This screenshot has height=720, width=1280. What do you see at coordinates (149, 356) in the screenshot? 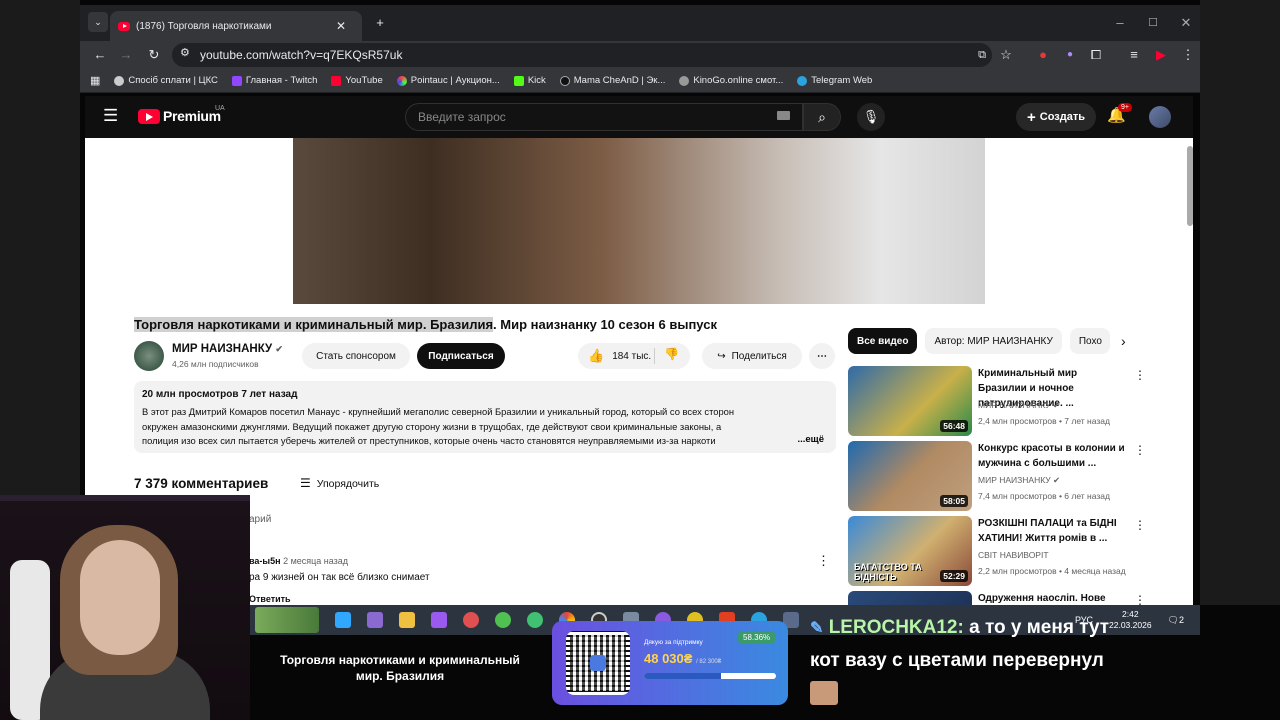
I see `channel-avatar` at bounding box center [149, 356].